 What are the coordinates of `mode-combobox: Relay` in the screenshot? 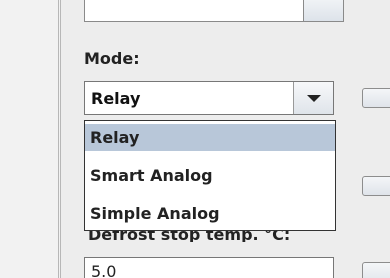 It's located at (209, 98).